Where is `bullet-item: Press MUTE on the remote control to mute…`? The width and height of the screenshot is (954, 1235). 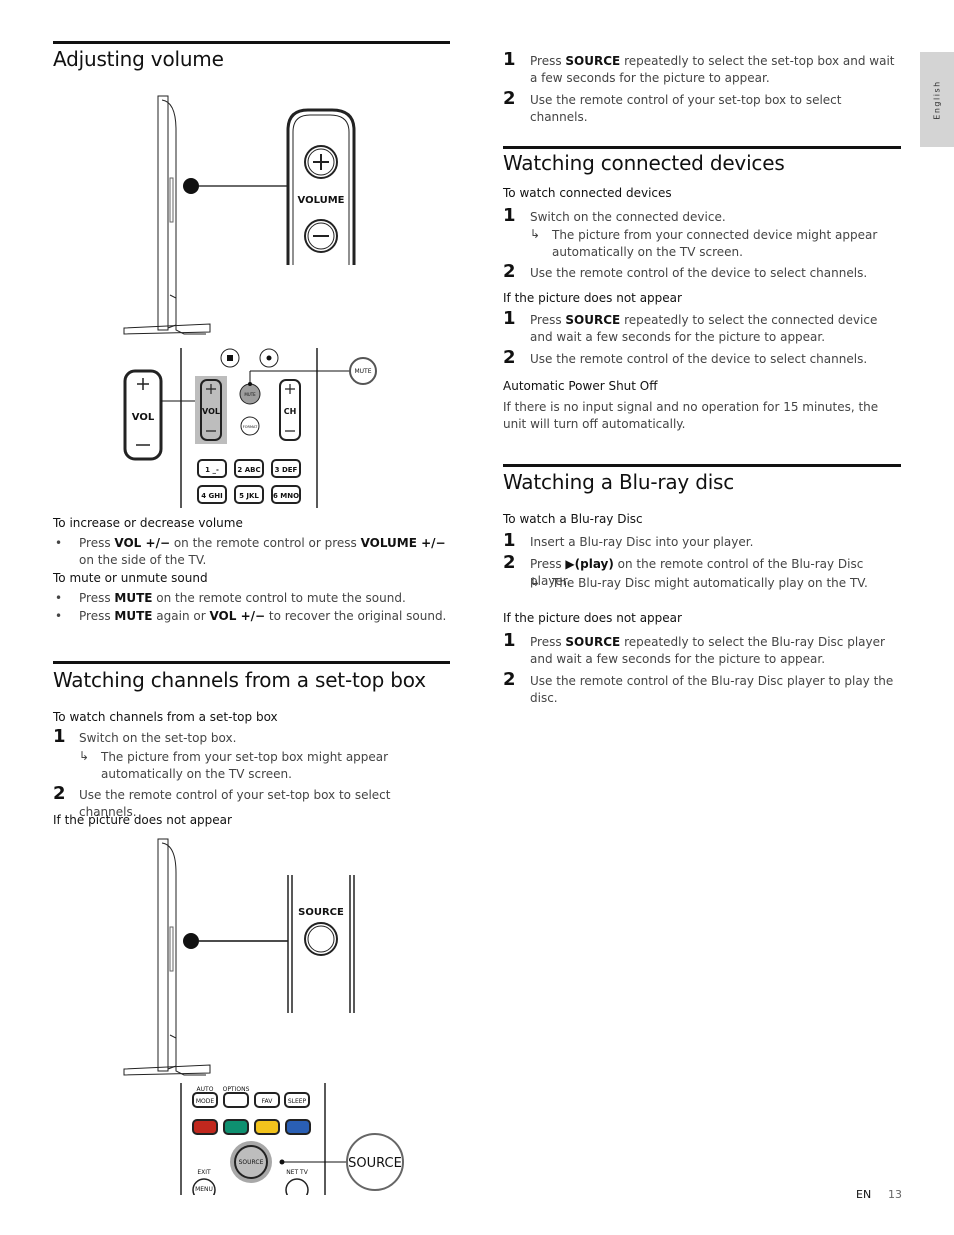
bullet-item: Press MUTE on the remote control to mute… is located at coordinates (242, 598).